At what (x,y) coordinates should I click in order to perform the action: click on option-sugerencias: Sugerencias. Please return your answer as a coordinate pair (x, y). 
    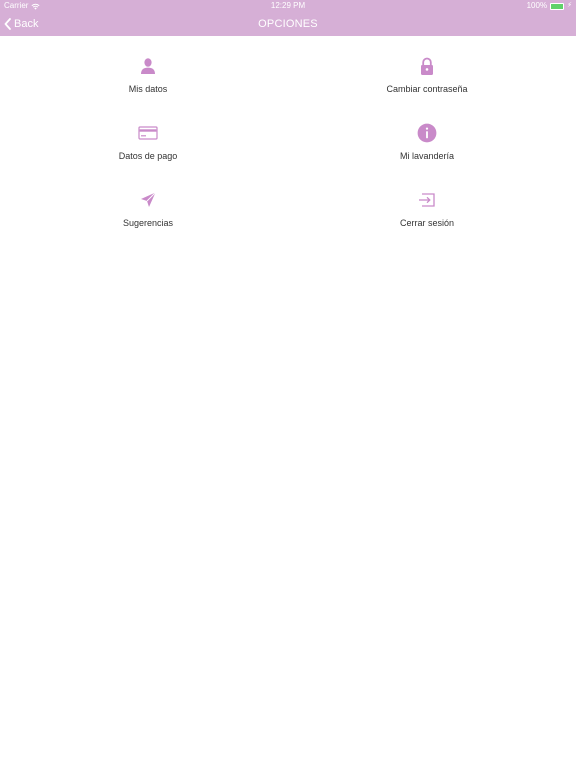
    Looking at the image, I should click on (148, 199).